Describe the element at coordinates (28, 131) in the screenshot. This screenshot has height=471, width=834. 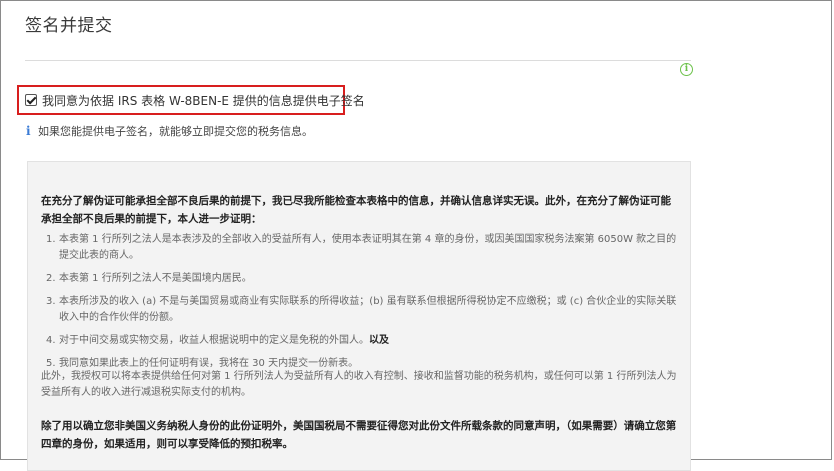
I see `info-hint-icon: i` at that location.